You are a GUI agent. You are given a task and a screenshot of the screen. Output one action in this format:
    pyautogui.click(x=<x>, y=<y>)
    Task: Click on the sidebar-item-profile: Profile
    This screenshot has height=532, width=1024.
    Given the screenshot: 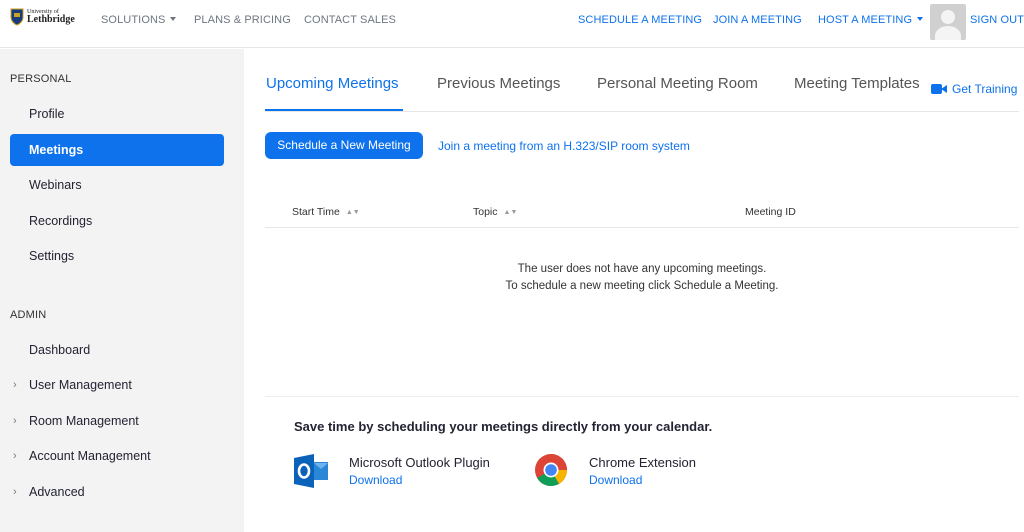 What is the action you would take?
    pyautogui.click(x=117, y=114)
    